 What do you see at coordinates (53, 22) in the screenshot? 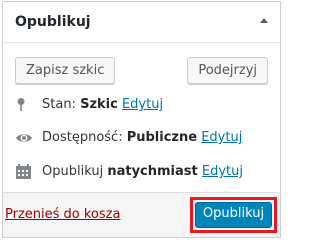
I see `panel-title: Opublikuj` at bounding box center [53, 22].